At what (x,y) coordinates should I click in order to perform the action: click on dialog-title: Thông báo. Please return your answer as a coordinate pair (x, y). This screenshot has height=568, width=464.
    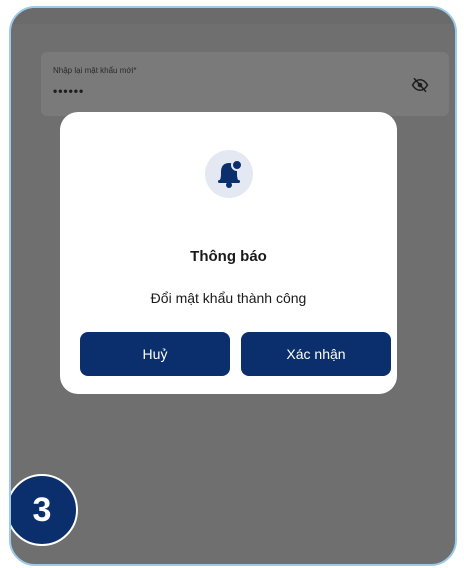
    Looking at the image, I should click on (228, 256).